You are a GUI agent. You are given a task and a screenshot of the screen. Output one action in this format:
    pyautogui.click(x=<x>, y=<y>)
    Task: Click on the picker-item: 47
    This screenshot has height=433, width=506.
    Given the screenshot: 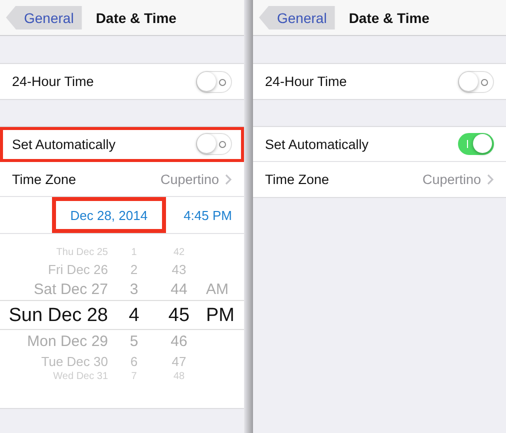 What is the action you would take?
    pyautogui.click(x=179, y=361)
    